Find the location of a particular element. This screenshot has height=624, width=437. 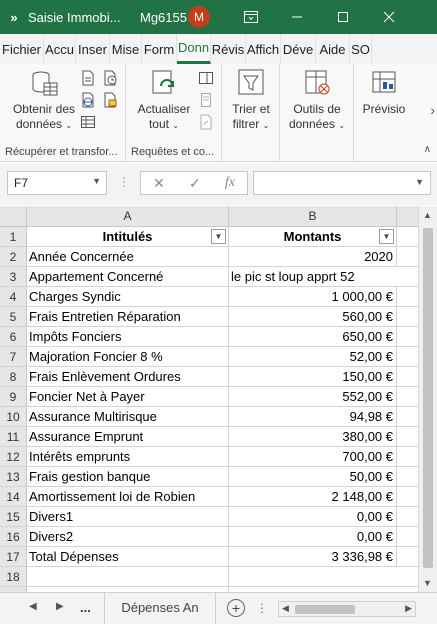

cell-a: Appartement Concerné is located at coordinates (128, 277).